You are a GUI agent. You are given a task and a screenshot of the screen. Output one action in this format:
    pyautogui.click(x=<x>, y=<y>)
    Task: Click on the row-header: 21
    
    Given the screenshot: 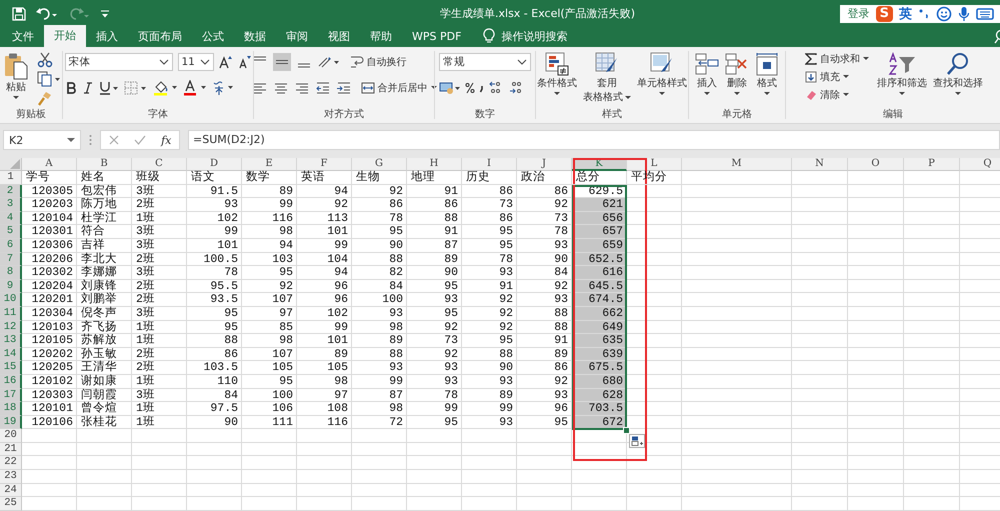 What is the action you would take?
    pyautogui.click(x=11, y=449)
    